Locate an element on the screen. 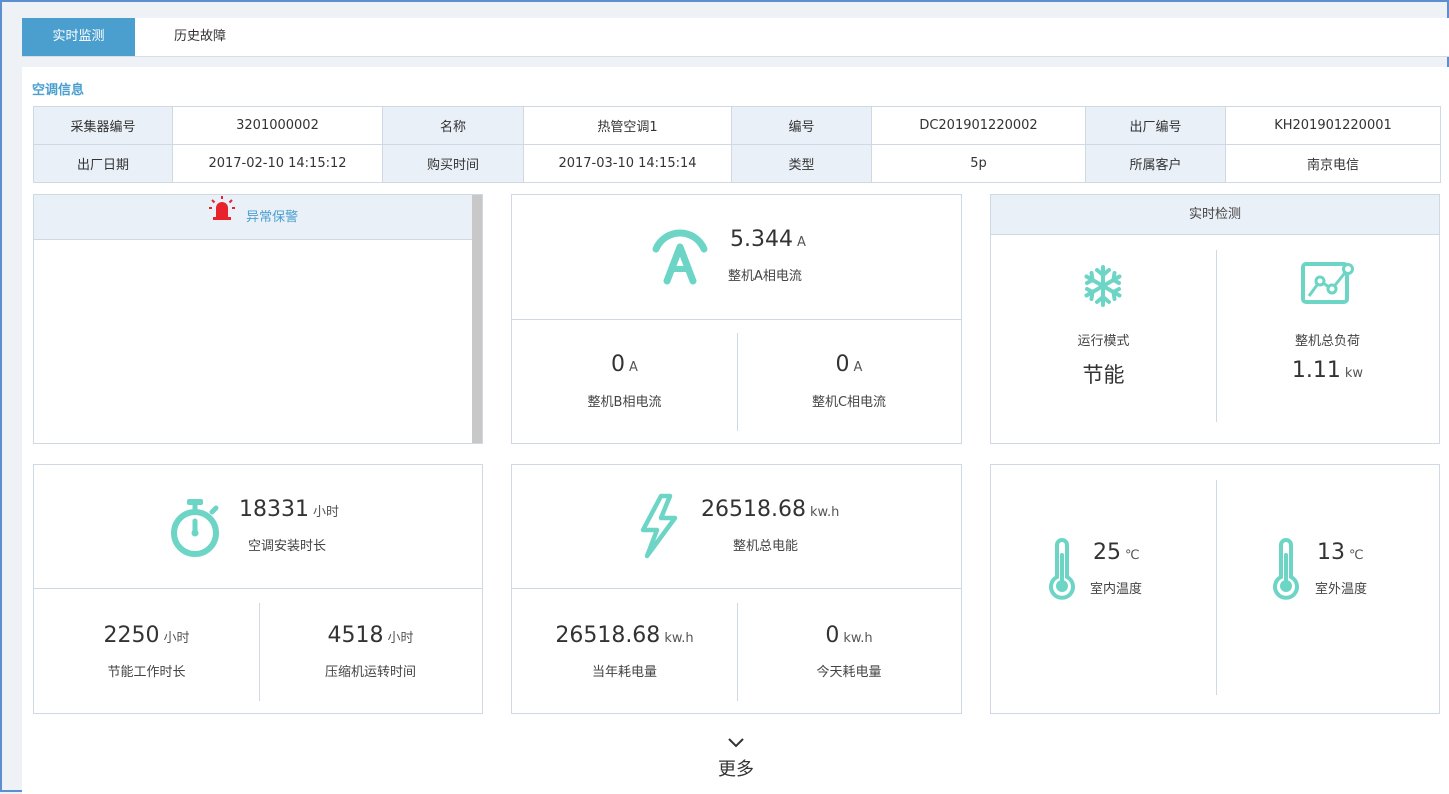 Image resolution: width=1449 pixels, height=794 pixels. alarm-title: 异常保警 is located at coordinates (272, 217).